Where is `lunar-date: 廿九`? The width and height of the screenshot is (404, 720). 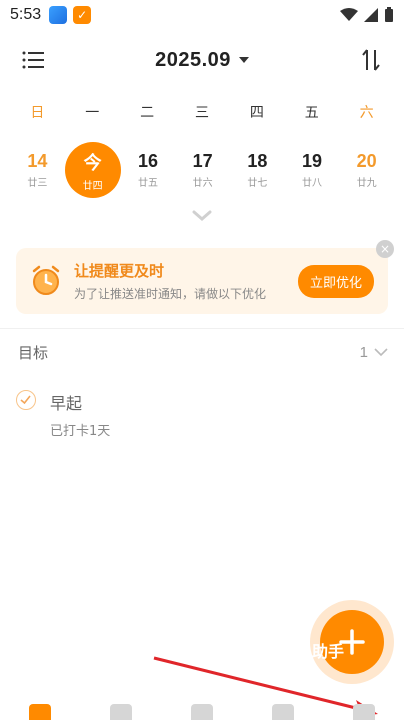 lunar-date: 廿九 is located at coordinates (366, 183).